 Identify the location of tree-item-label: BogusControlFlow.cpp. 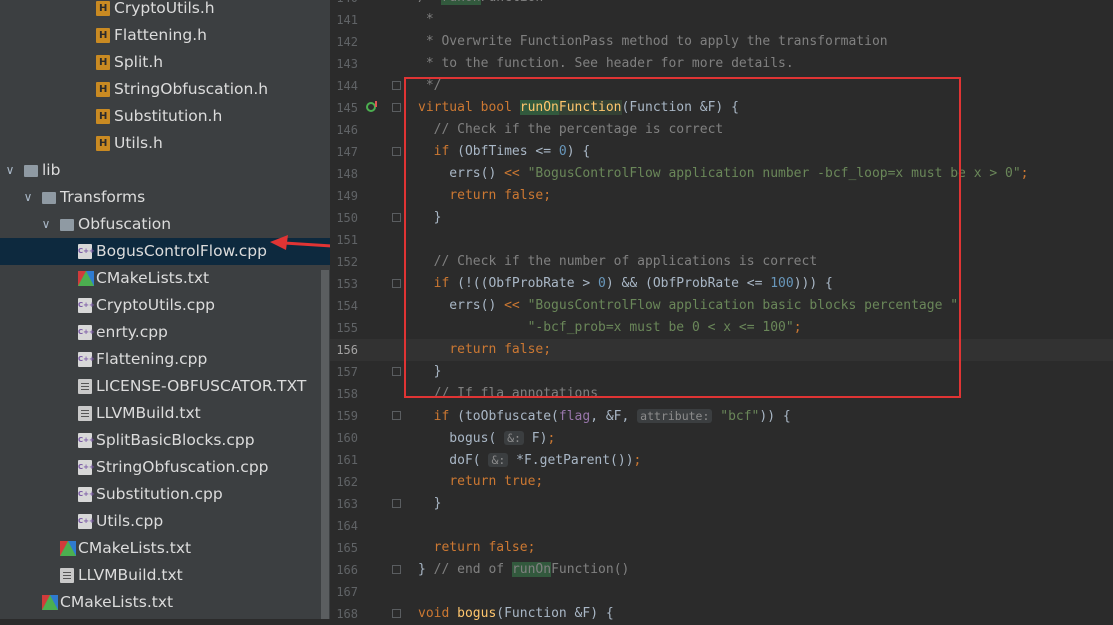
(181, 251).